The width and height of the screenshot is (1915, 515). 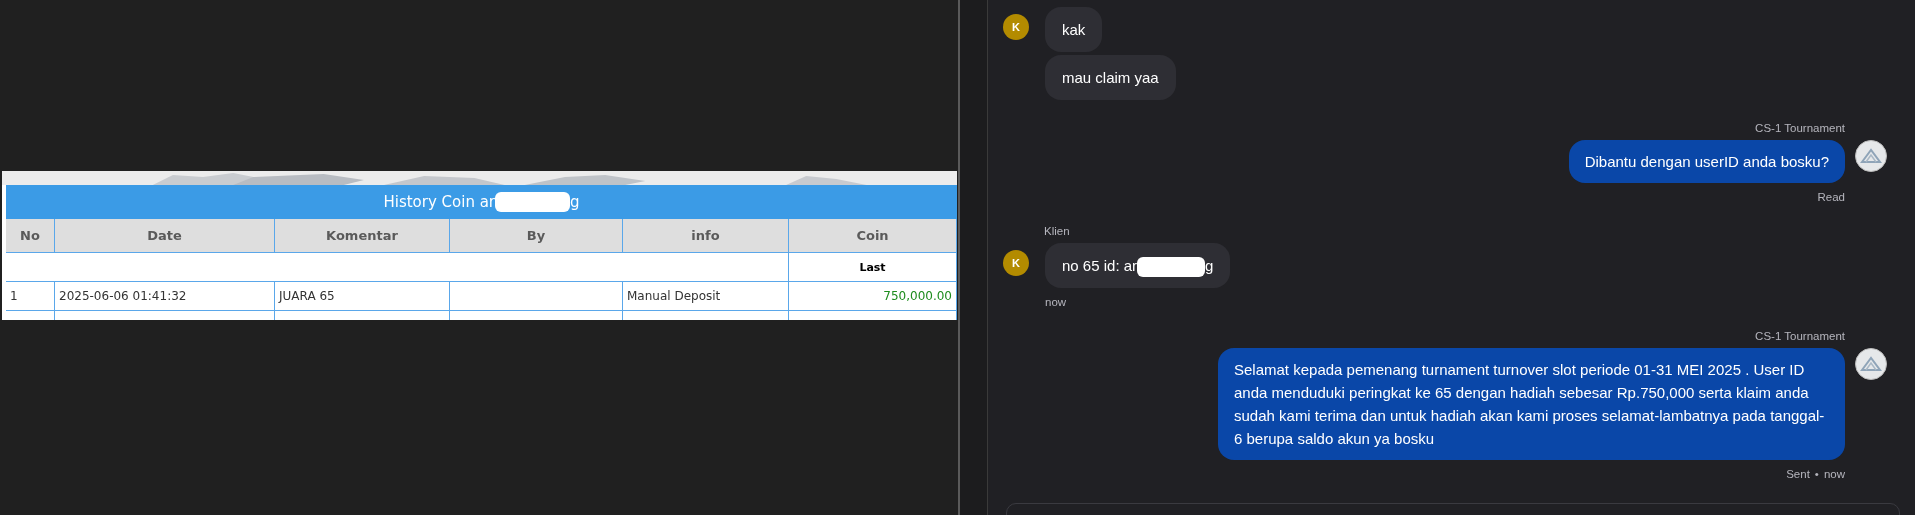 What do you see at coordinates (873, 267) in the screenshot?
I see `column-subheader: Last` at bounding box center [873, 267].